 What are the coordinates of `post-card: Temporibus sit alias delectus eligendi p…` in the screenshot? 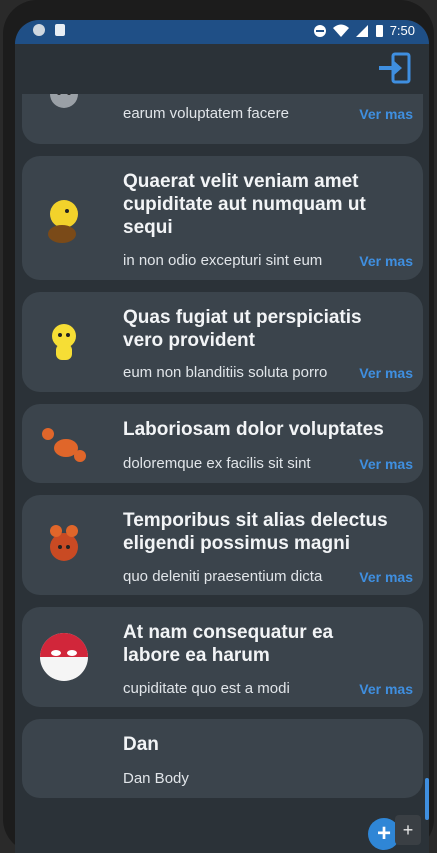 It's located at (222, 545).